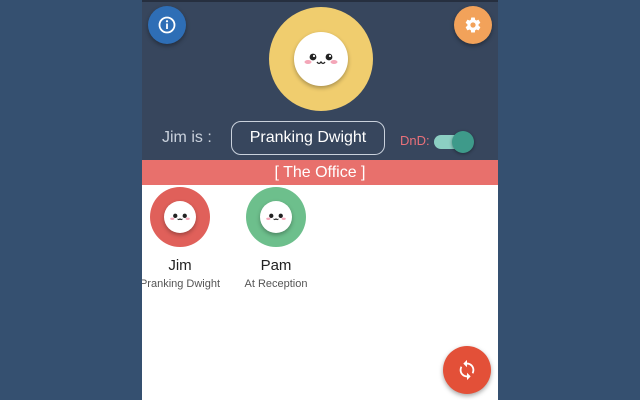  What do you see at coordinates (181, 284) in the screenshot?
I see `member-status: Pranking Dwight` at bounding box center [181, 284].